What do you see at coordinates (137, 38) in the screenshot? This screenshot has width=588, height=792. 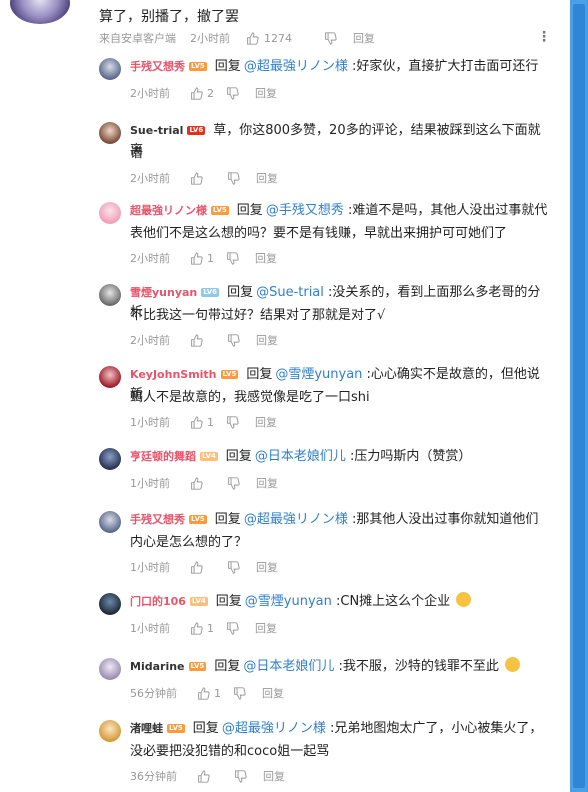 I see `source-label: 来自安卓客户端` at bounding box center [137, 38].